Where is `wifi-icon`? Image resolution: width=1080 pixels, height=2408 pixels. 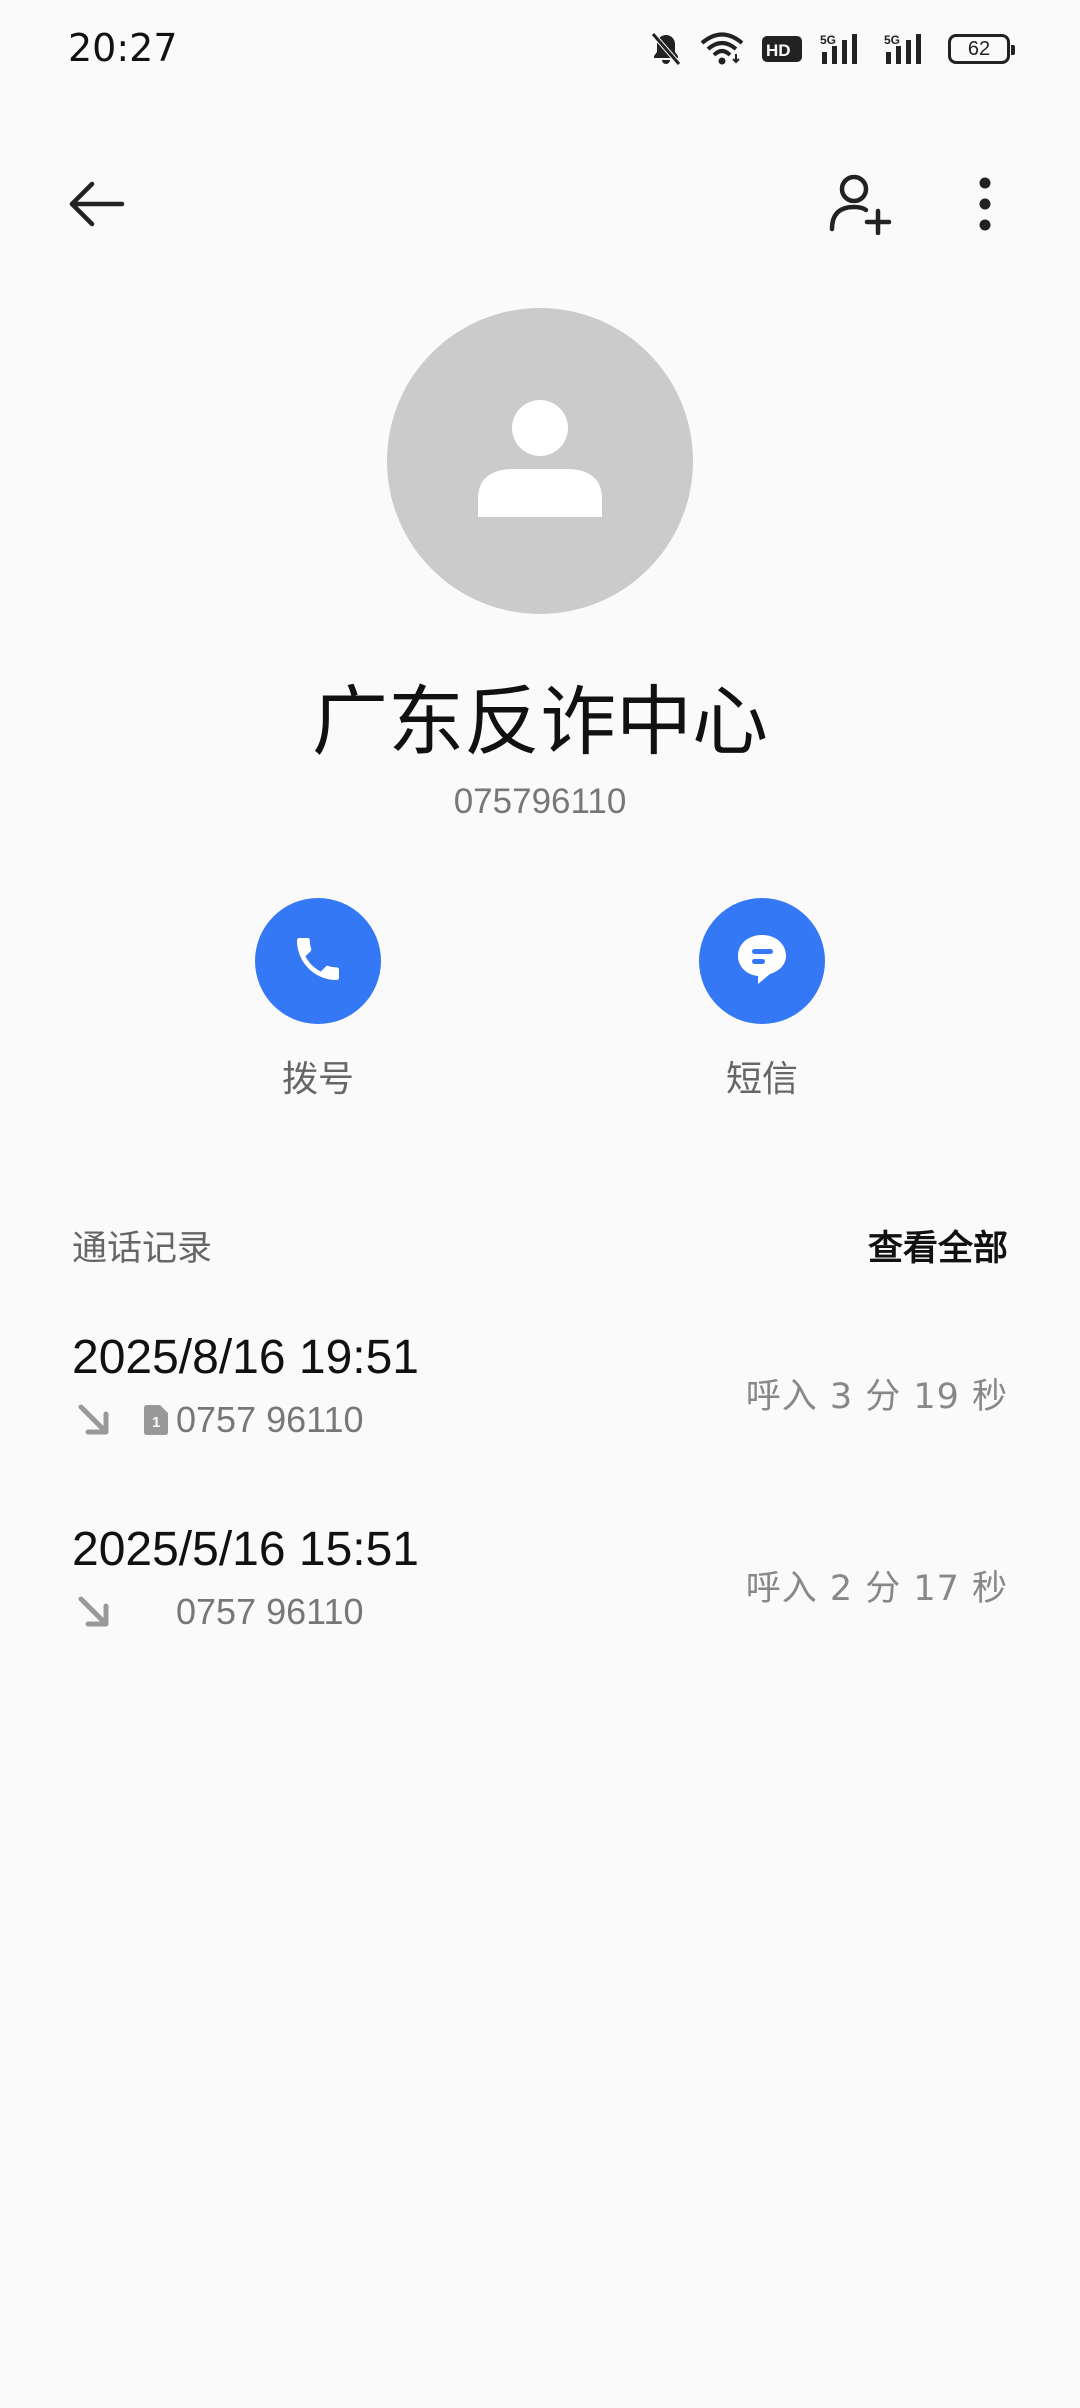 wifi-icon is located at coordinates (722, 49).